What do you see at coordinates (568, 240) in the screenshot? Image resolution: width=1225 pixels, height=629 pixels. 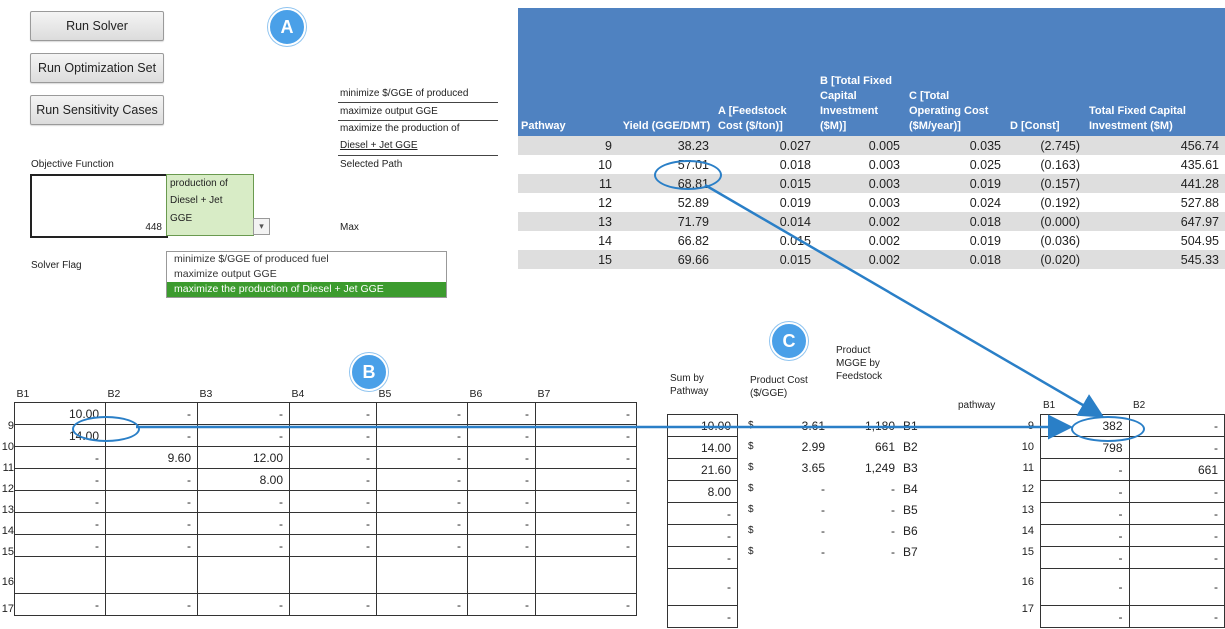 I see `pathway-table-cell: 14` at bounding box center [568, 240].